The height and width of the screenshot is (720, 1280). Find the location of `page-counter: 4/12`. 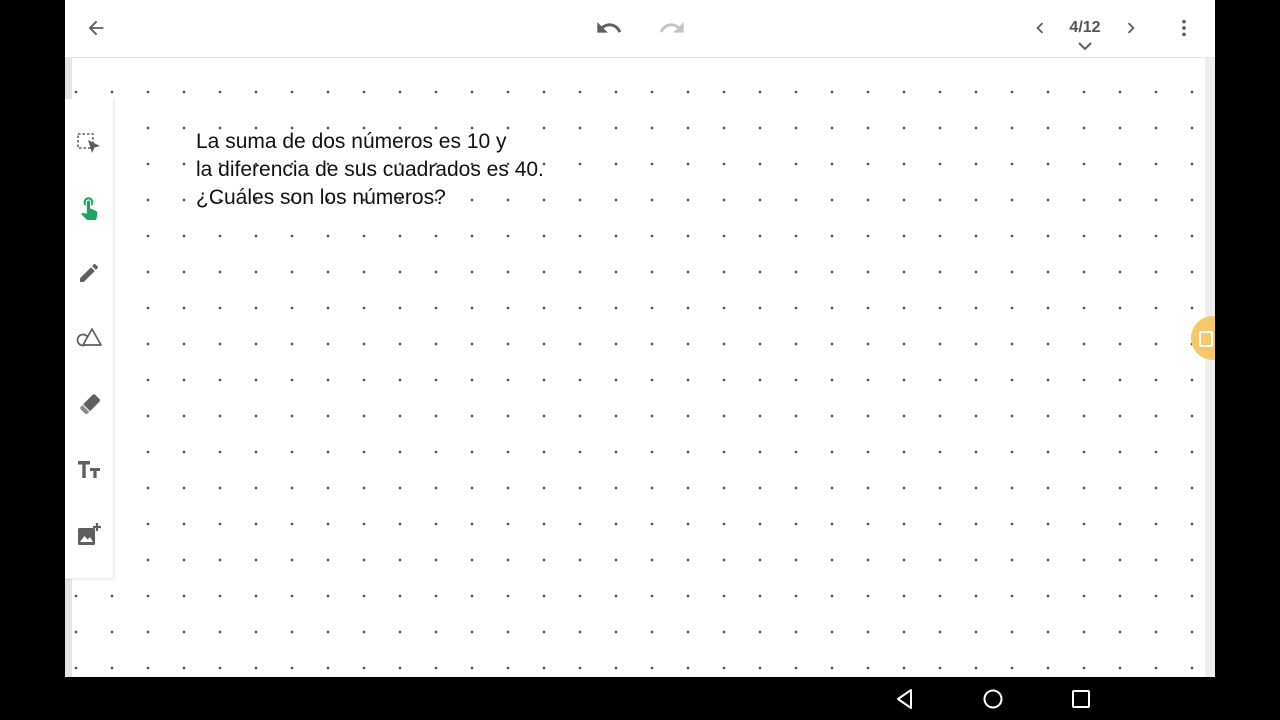

page-counter: 4/12 is located at coordinates (1085, 27).